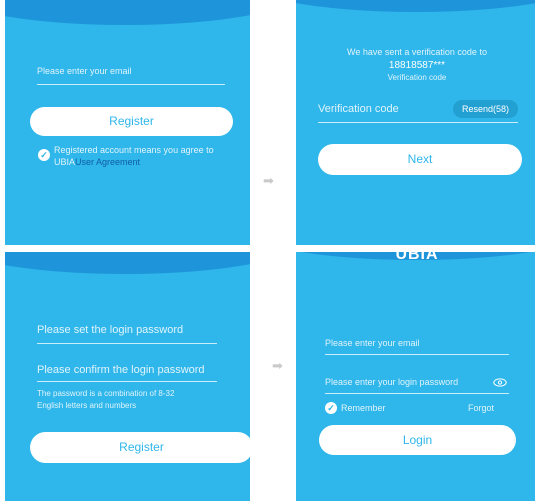 The height and width of the screenshot is (501, 535). What do you see at coordinates (417, 52) in the screenshot?
I see `sent-message: We have sent a verification code to` at bounding box center [417, 52].